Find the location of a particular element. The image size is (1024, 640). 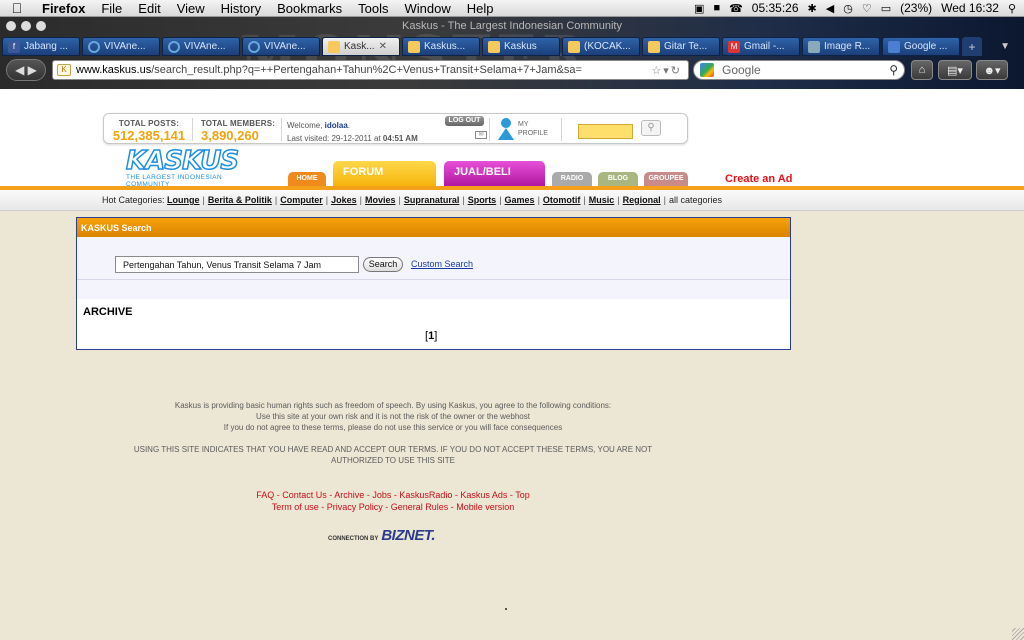

kaskus-logo: KASKUS THE LARGEST INDONESIAN COMMUNITY is located at coordinates (190, 167).